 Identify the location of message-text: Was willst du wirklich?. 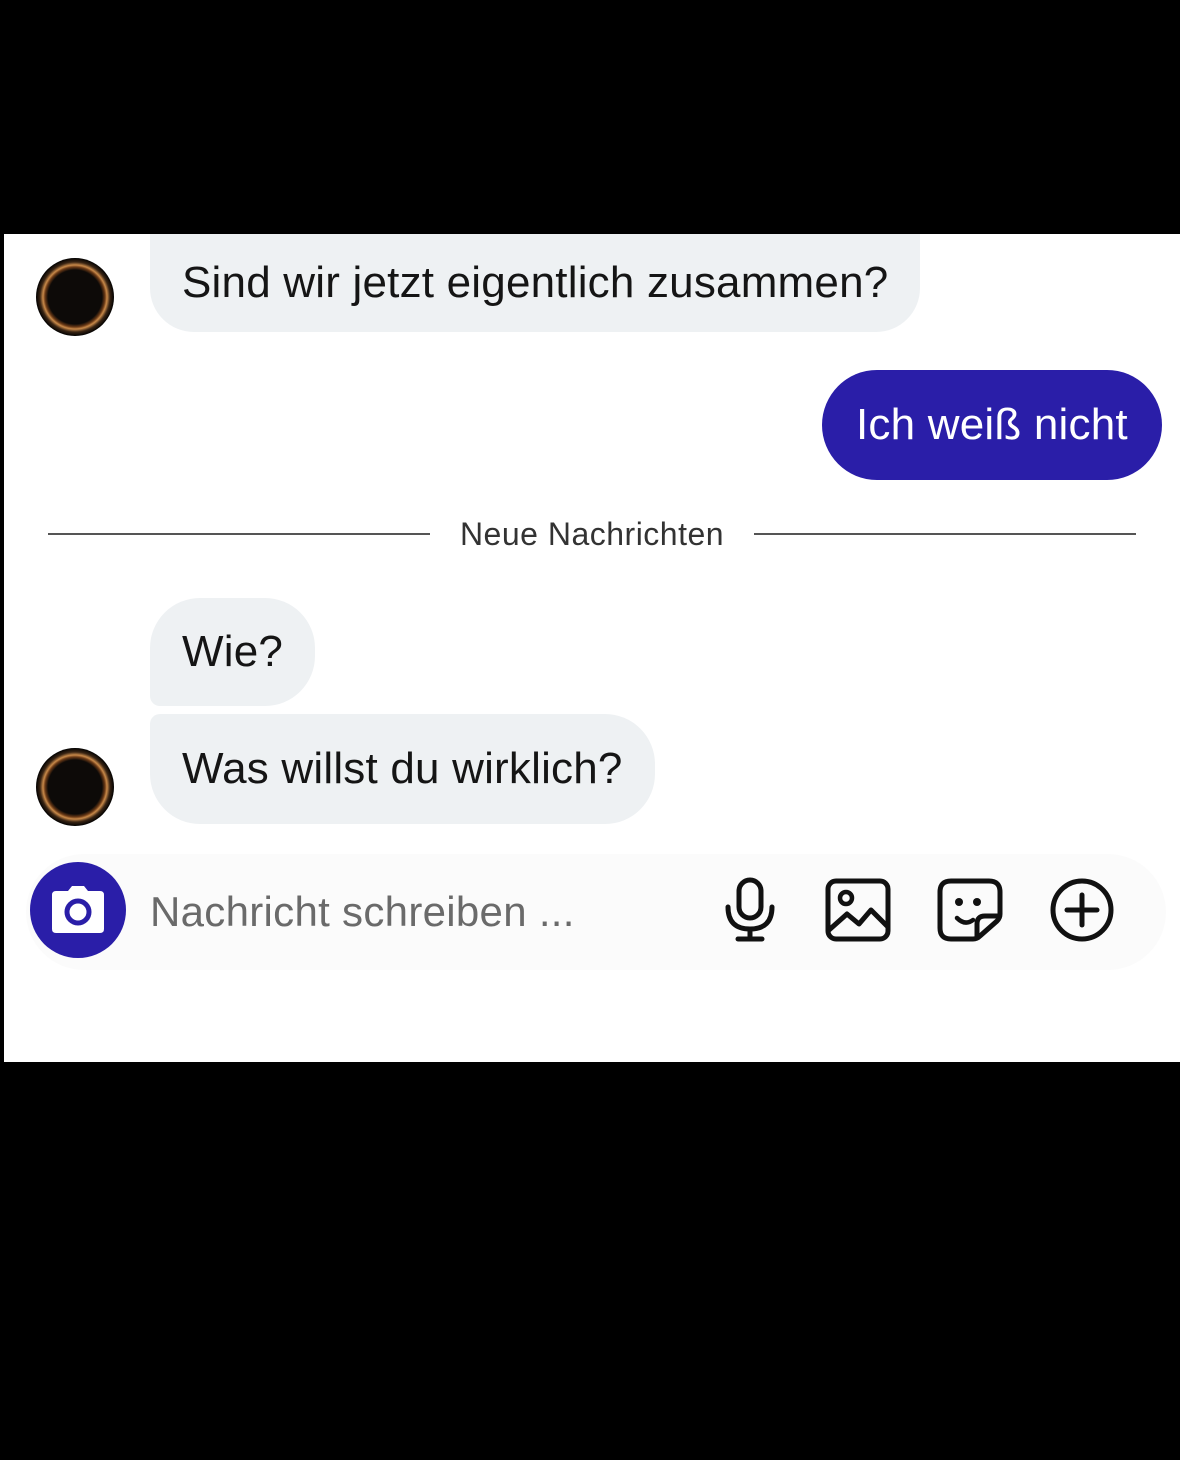
(402, 768).